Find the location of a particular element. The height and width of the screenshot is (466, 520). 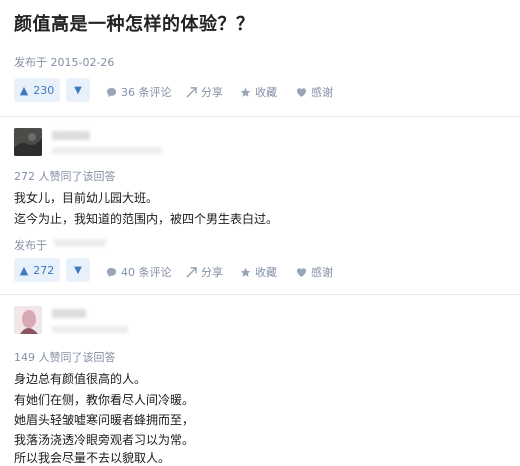

question-comments-label: 36 条评论 is located at coordinates (146, 92).